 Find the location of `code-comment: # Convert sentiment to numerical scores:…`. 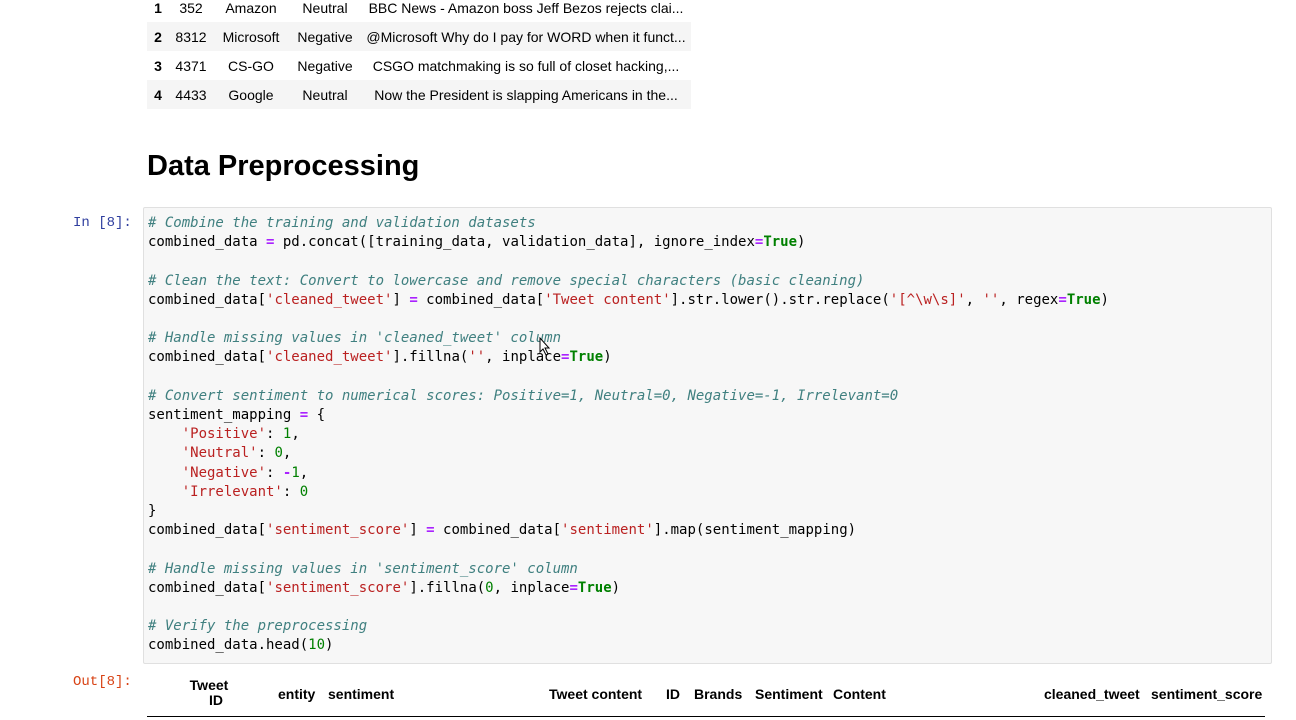

code-comment: # Convert sentiment to numerical scores:… is located at coordinates (523, 395).